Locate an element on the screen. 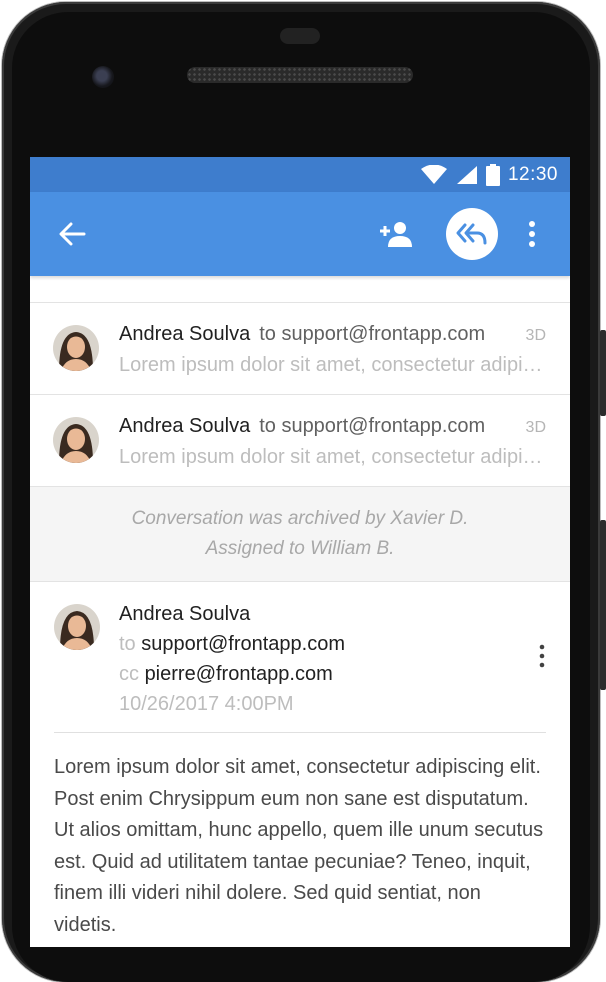 Image resolution: width=606 pixels, height=982 pixels. message-more-icon is located at coordinates (542, 656).